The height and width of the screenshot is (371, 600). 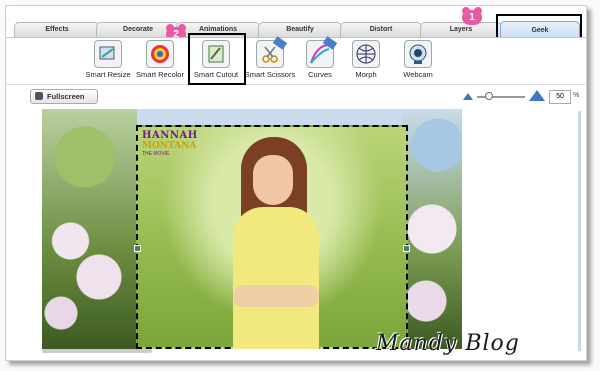 What do you see at coordinates (270, 74) in the screenshot?
I see `tool-label: Smart Scissors` at bounding box center [270, 74].